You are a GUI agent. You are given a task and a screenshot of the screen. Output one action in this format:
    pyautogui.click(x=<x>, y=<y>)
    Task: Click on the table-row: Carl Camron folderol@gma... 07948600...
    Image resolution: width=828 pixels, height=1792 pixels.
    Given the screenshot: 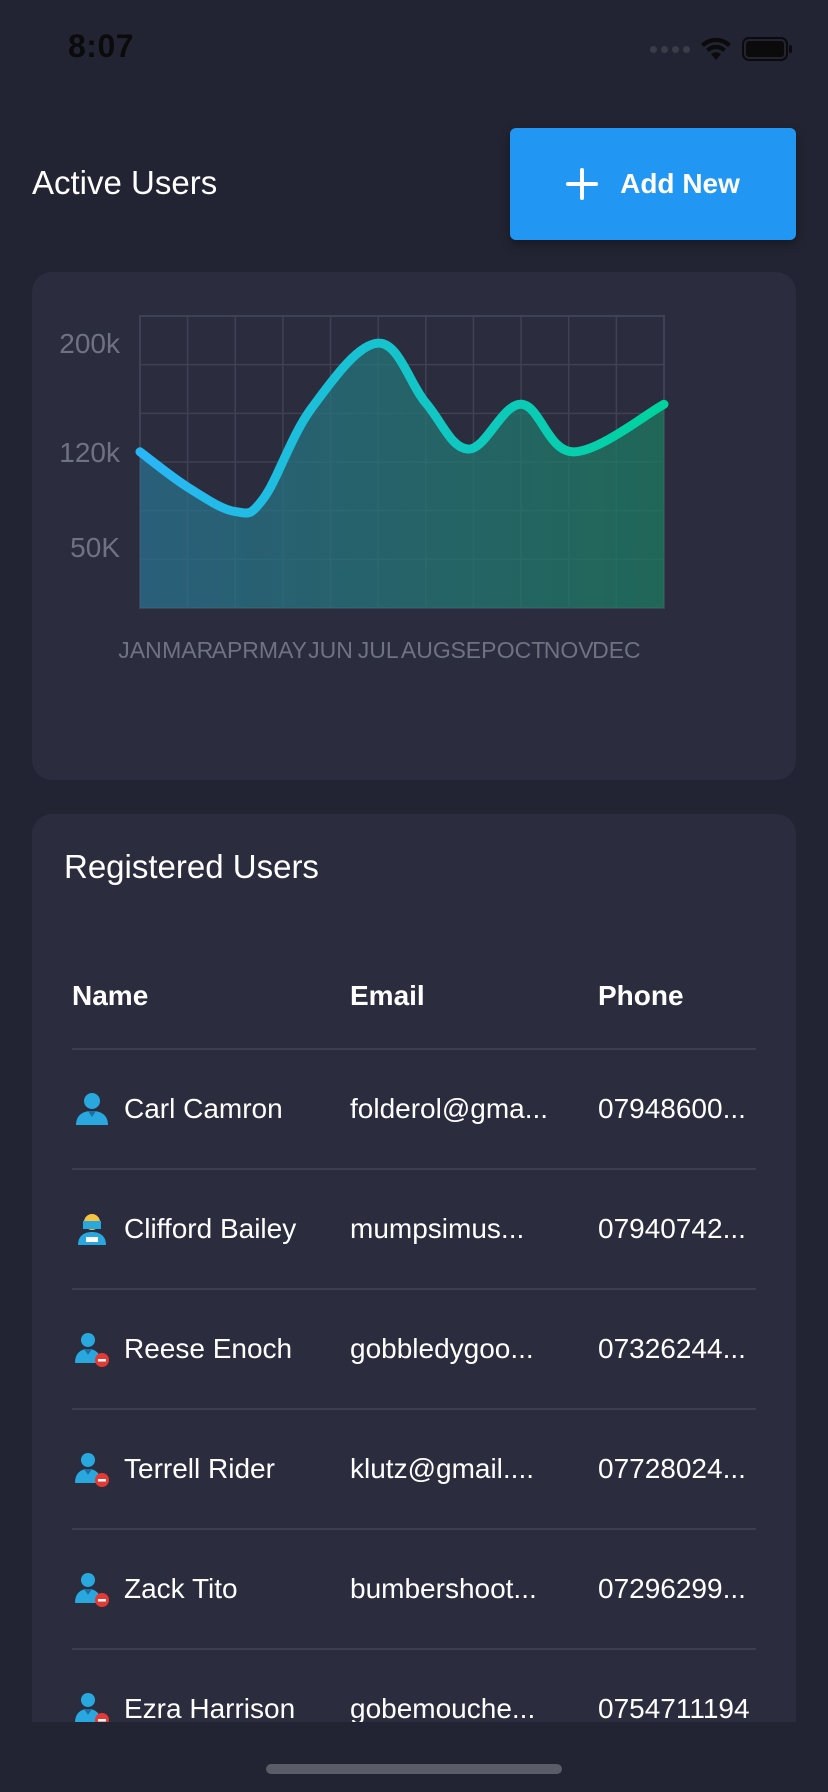 What is the action you would take?
    pyautogui.click(x=414, y=1110)
    